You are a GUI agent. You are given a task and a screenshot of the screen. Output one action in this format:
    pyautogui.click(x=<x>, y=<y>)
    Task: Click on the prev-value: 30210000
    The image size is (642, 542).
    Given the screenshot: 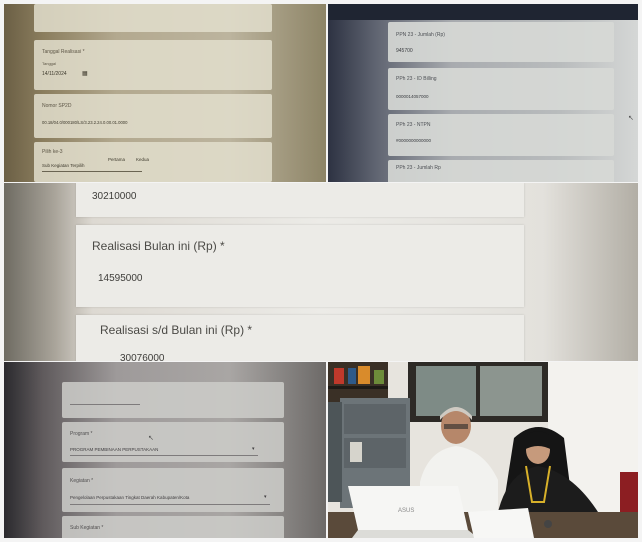 What is the action you would take?
    pyautogui.click(x=114, y=196)
    